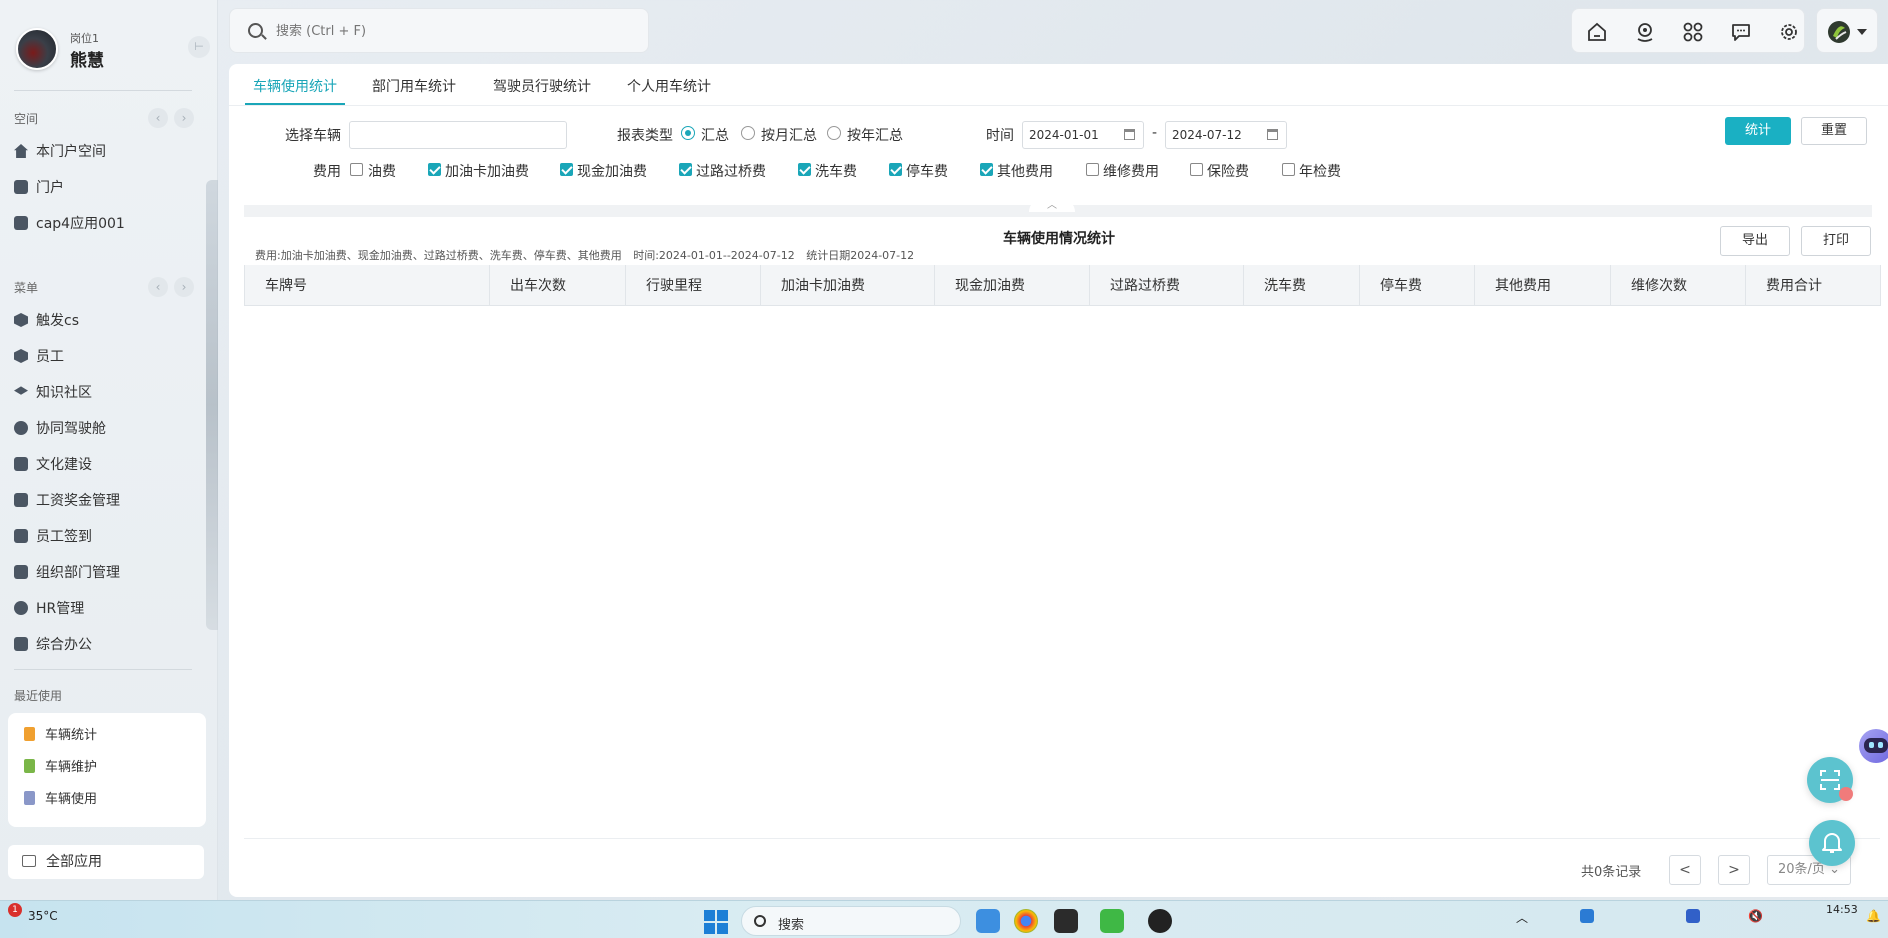  What do you see at coordinates (109, 321) in the screenshot?
I see `sidebar-item-trigger-cs: 触发cs` at bounding box center [109, 321].